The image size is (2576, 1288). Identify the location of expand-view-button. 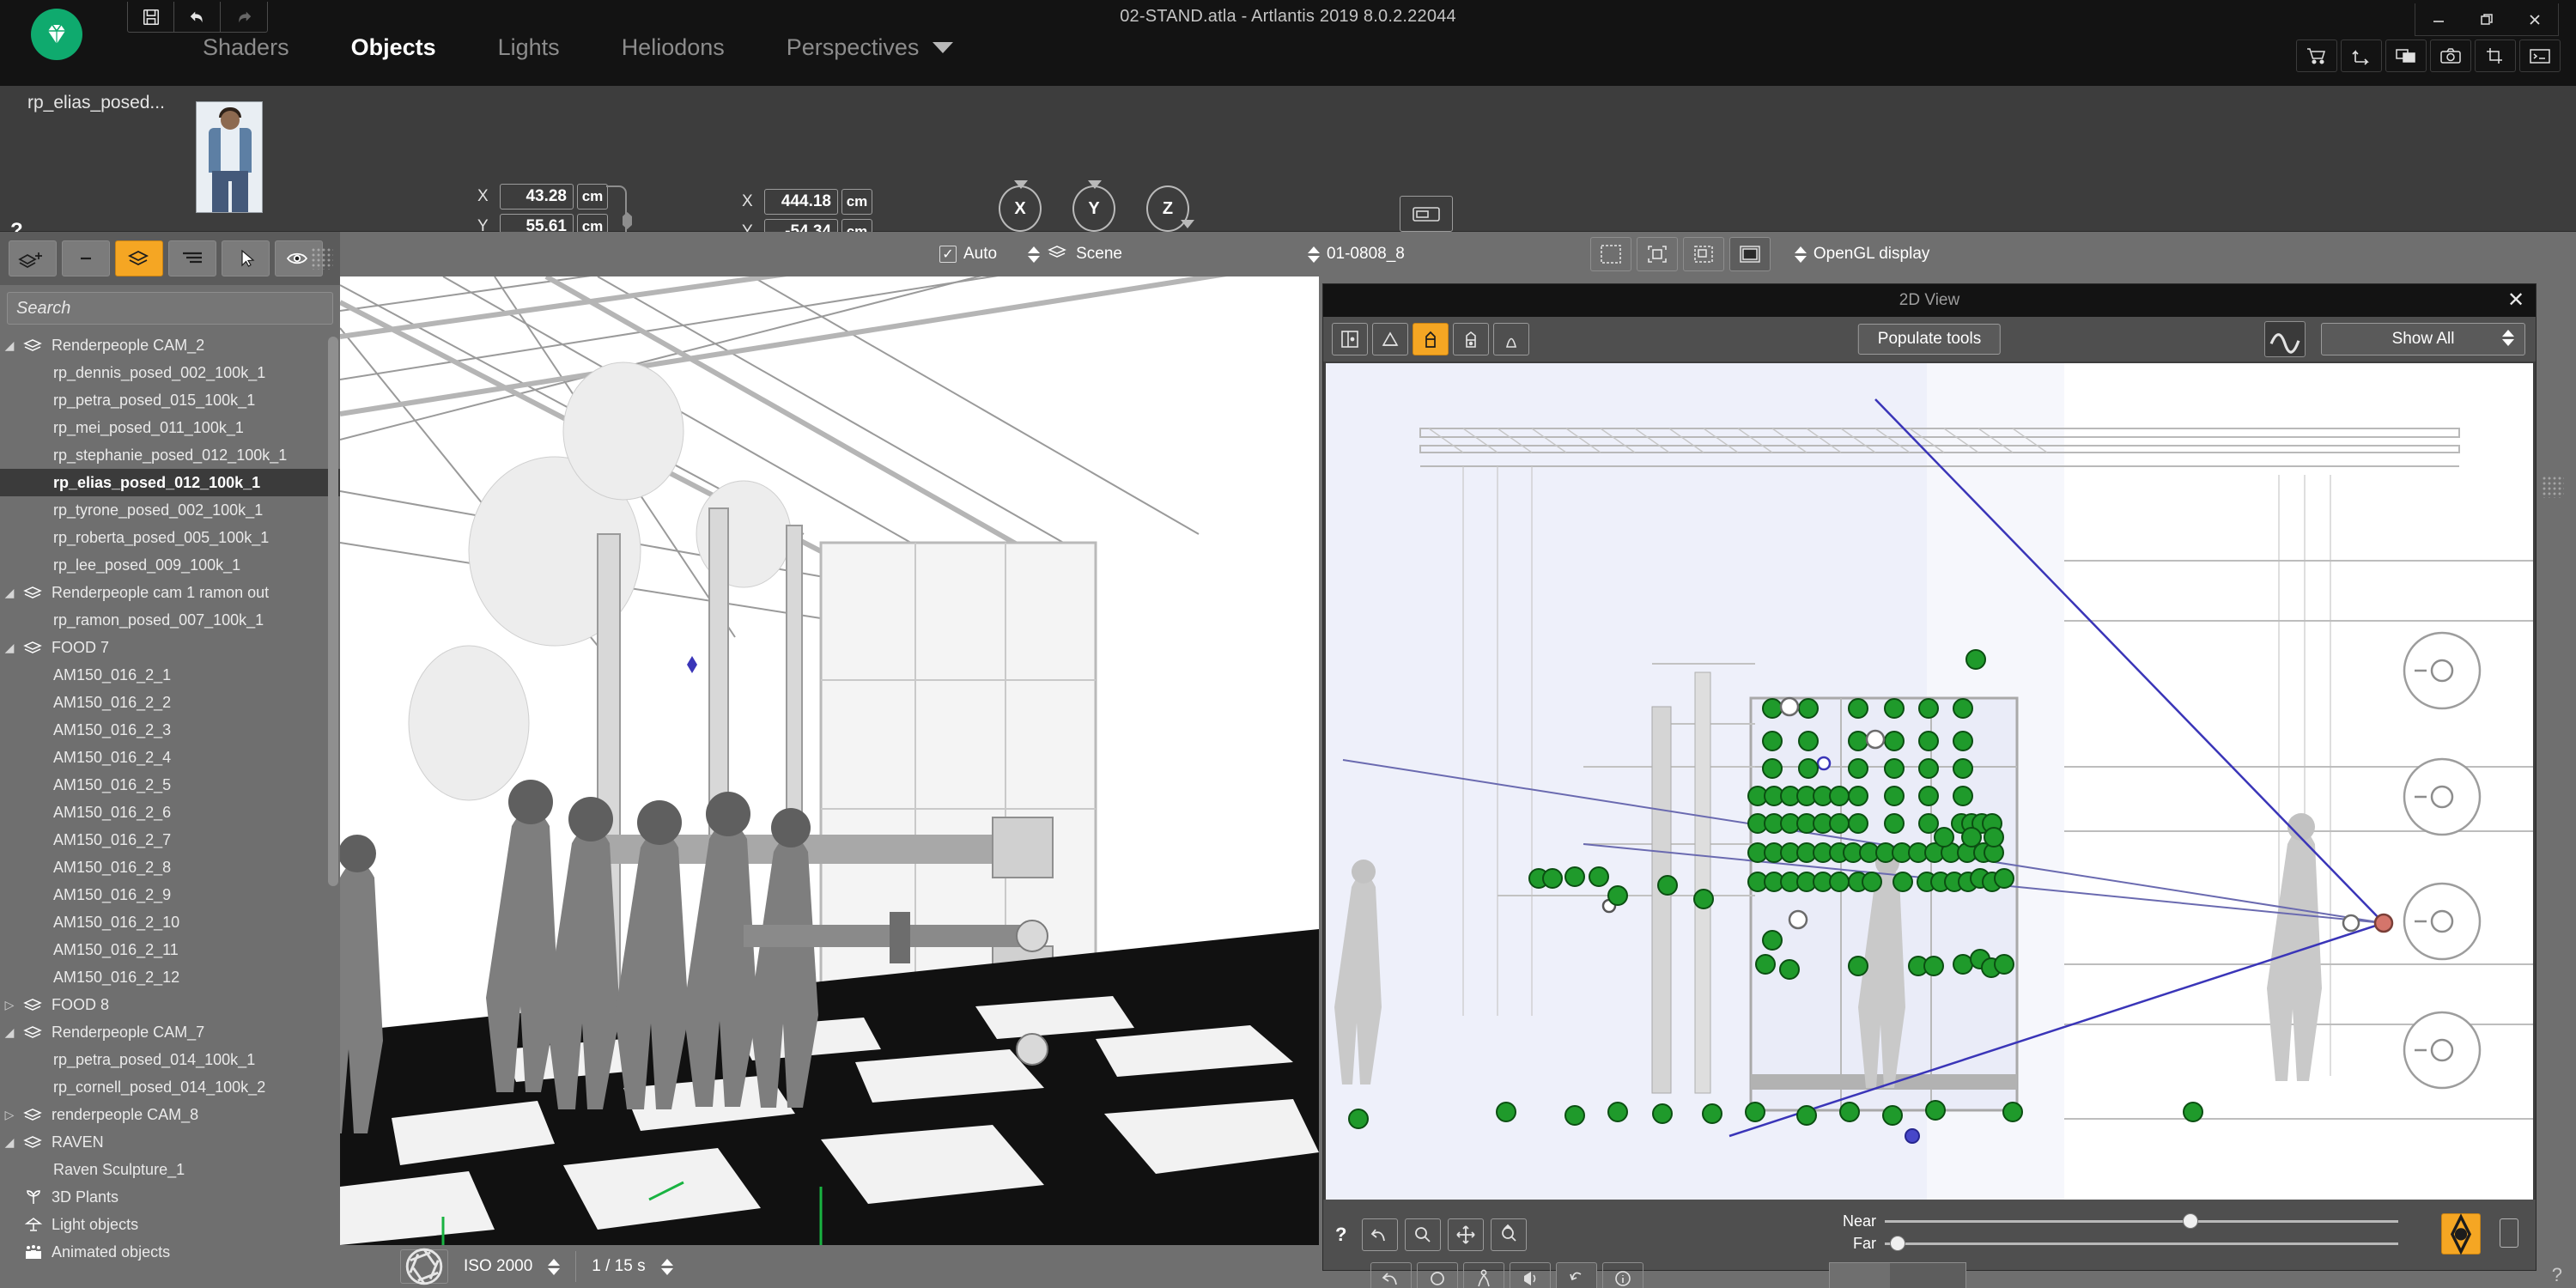
(1657, 254).